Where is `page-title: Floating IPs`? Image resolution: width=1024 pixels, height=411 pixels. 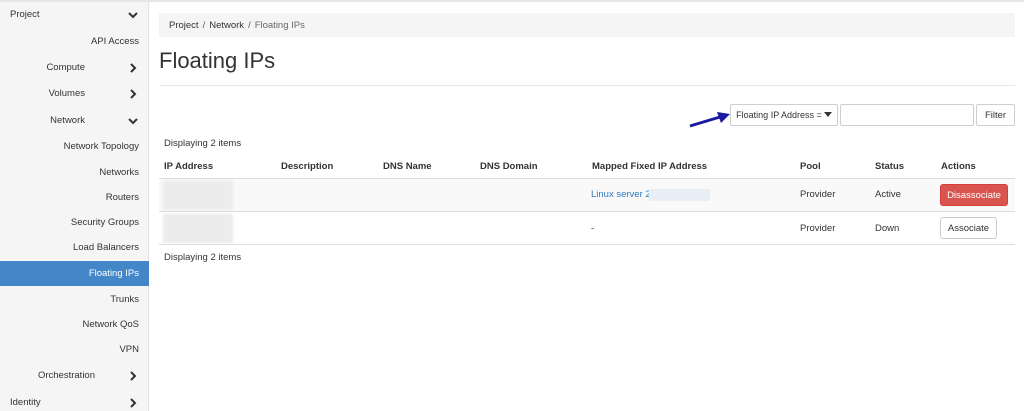 page-title: Floating IPs is located at coordinates (217, 60).